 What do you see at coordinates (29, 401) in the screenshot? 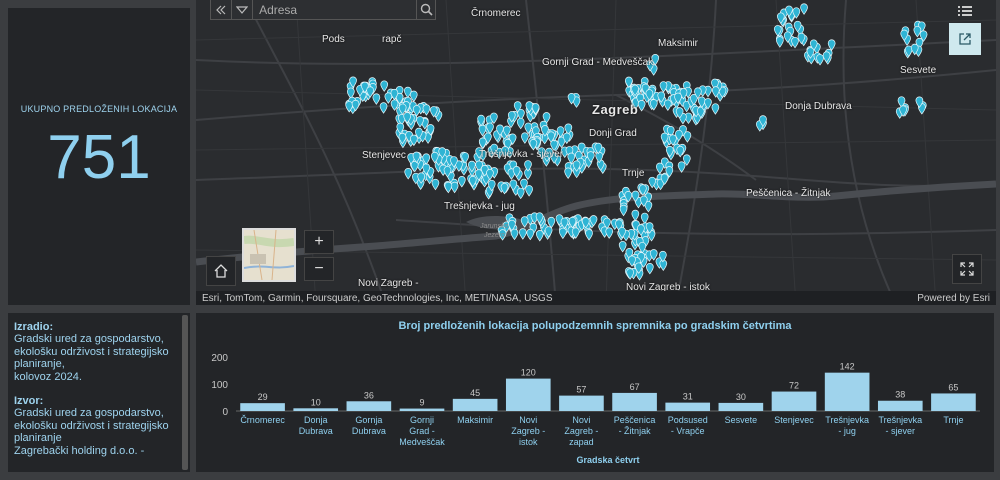
I see `izvor-label: Izvor:` at bounding box center [29, 401].